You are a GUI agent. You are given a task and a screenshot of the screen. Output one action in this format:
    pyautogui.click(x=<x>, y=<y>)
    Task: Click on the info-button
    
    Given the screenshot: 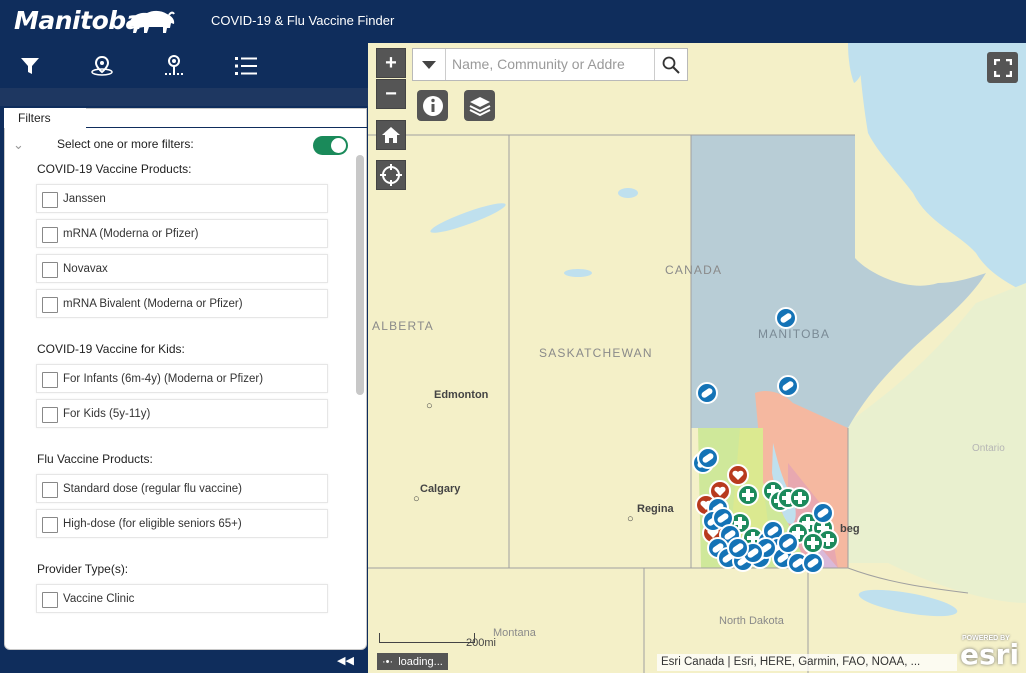 What is the action you would take?
    pyautogui.click(x=432, y=105)
    